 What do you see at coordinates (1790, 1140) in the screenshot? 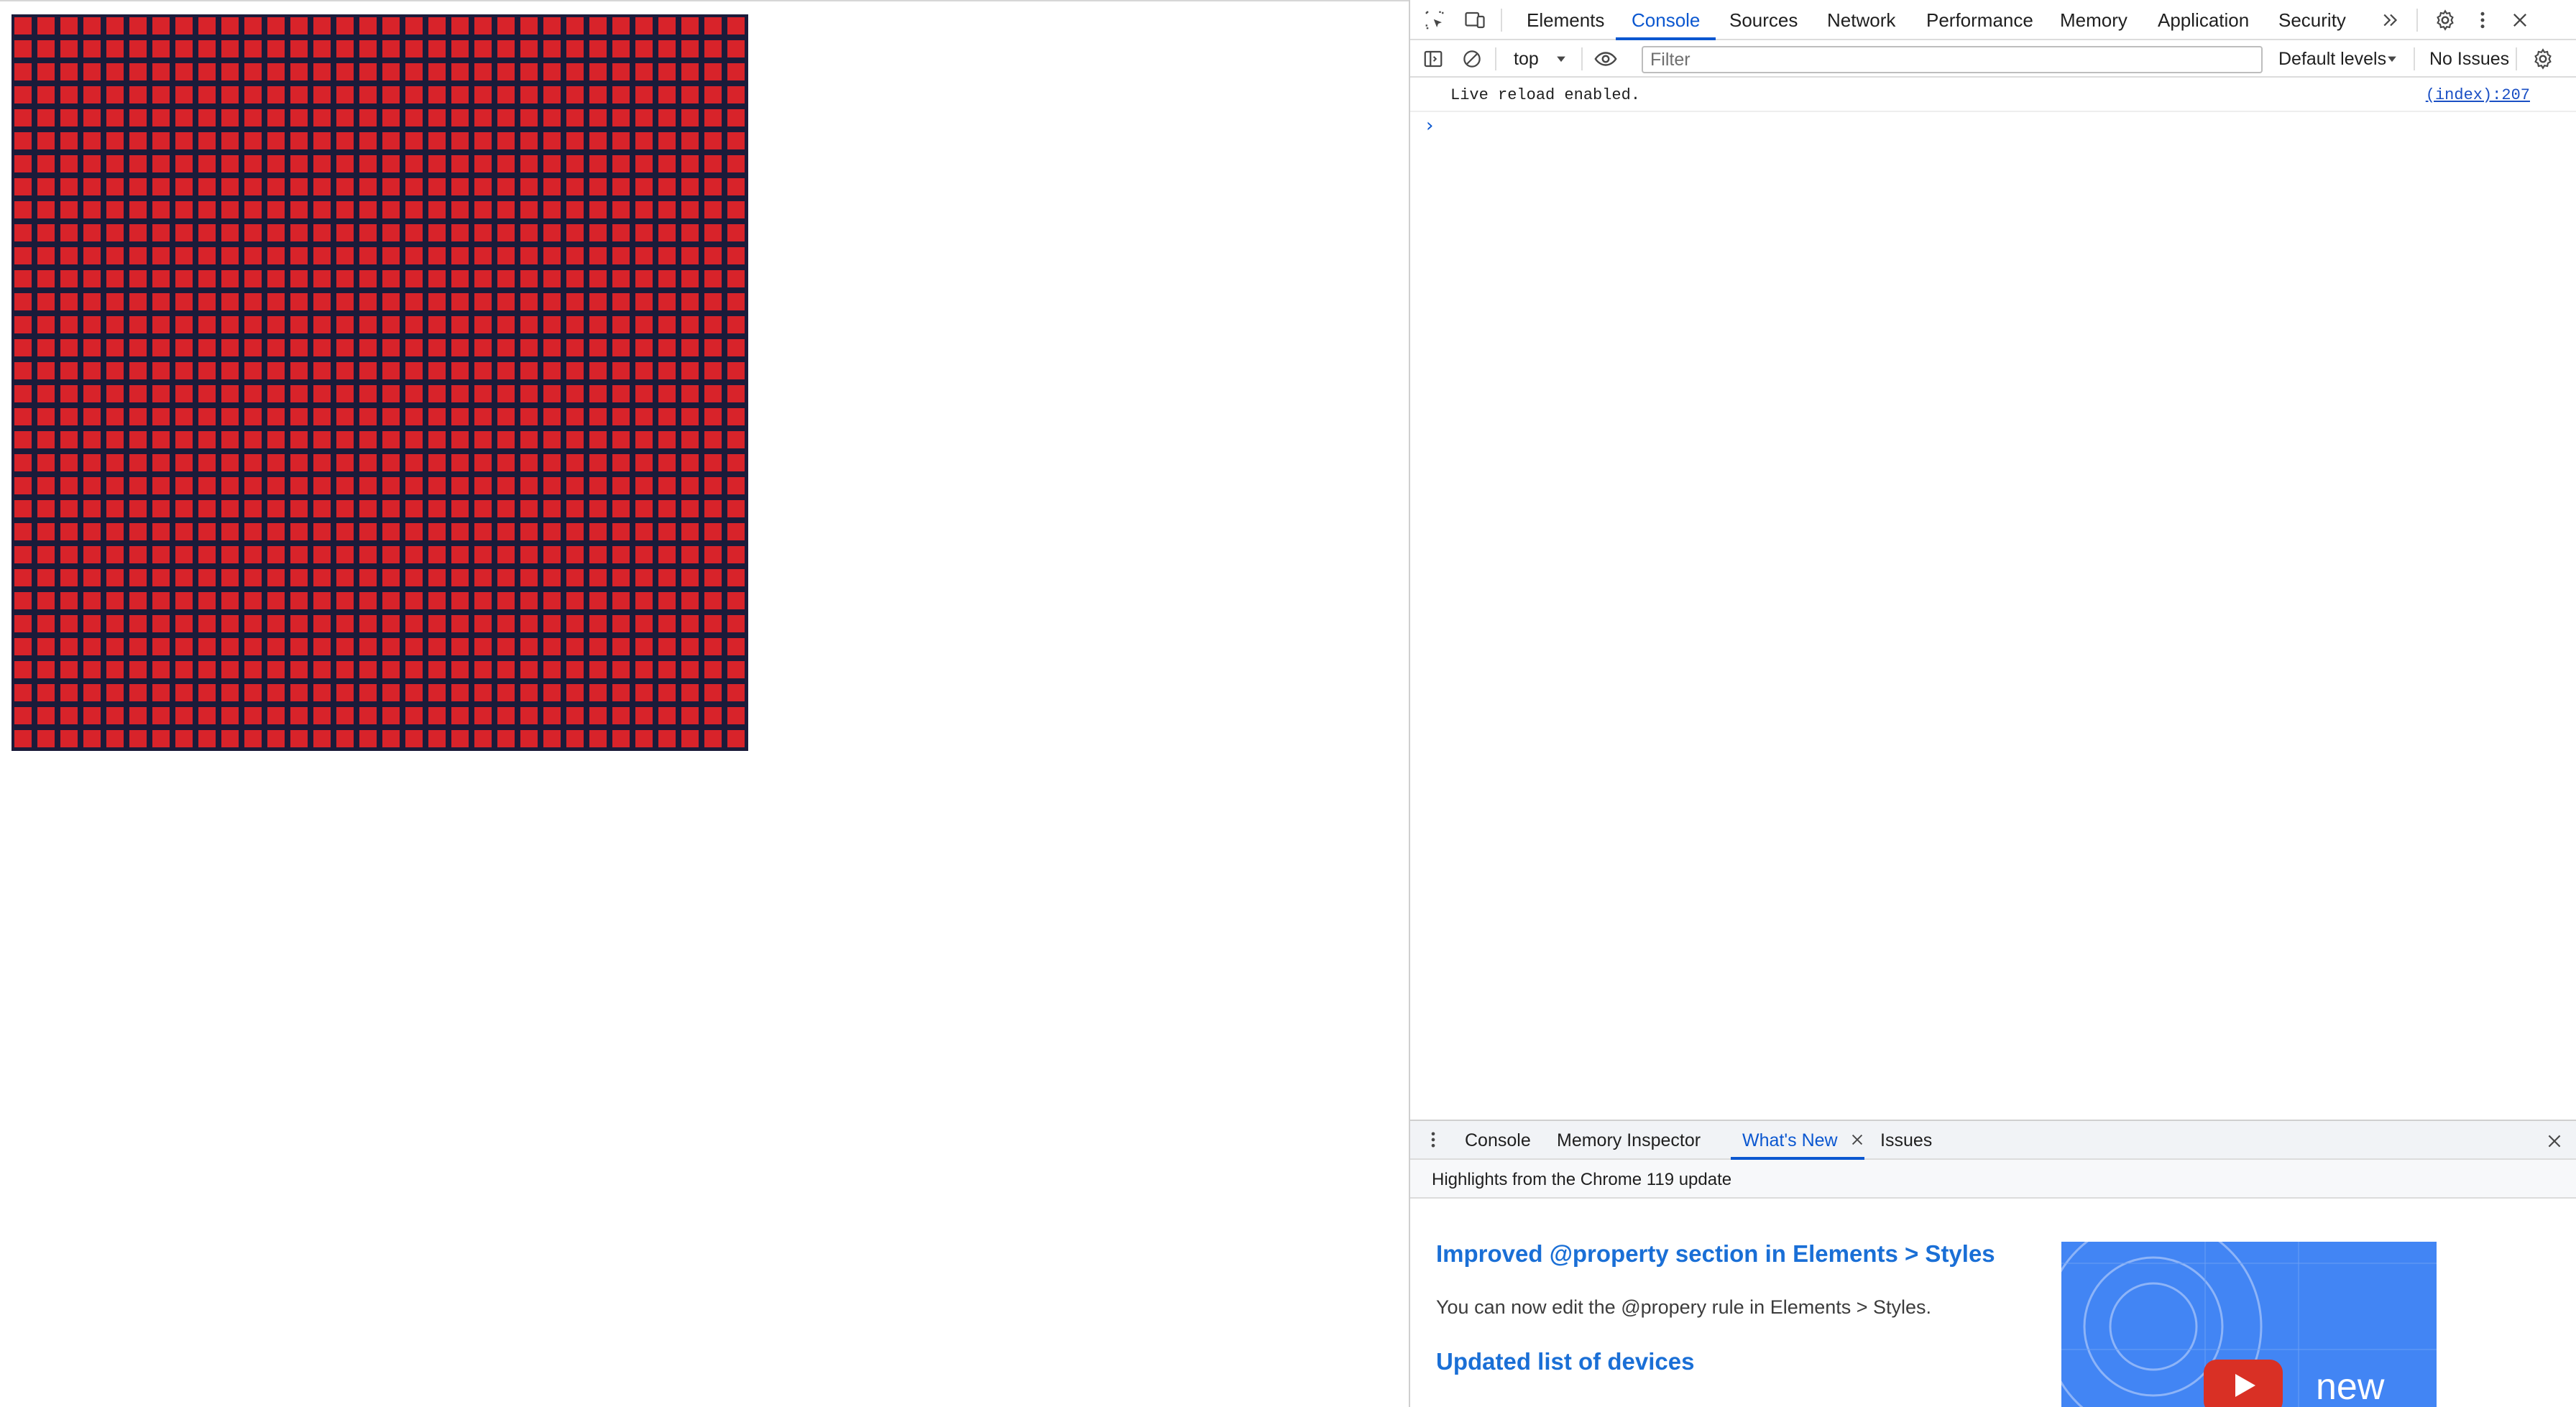
I see `drawer-tab-whats-new: What's New` at bounding box center [1790, 1140].